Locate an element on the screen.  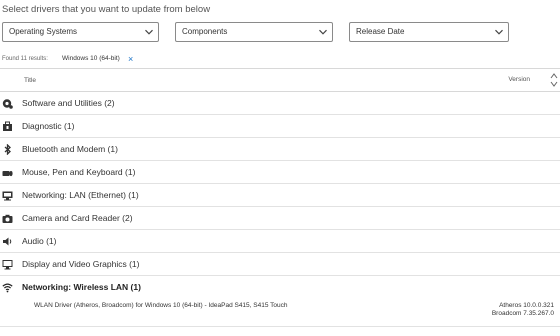
category-row-display: Display and Video Graphics (1) is located at coordinates (280, 264).